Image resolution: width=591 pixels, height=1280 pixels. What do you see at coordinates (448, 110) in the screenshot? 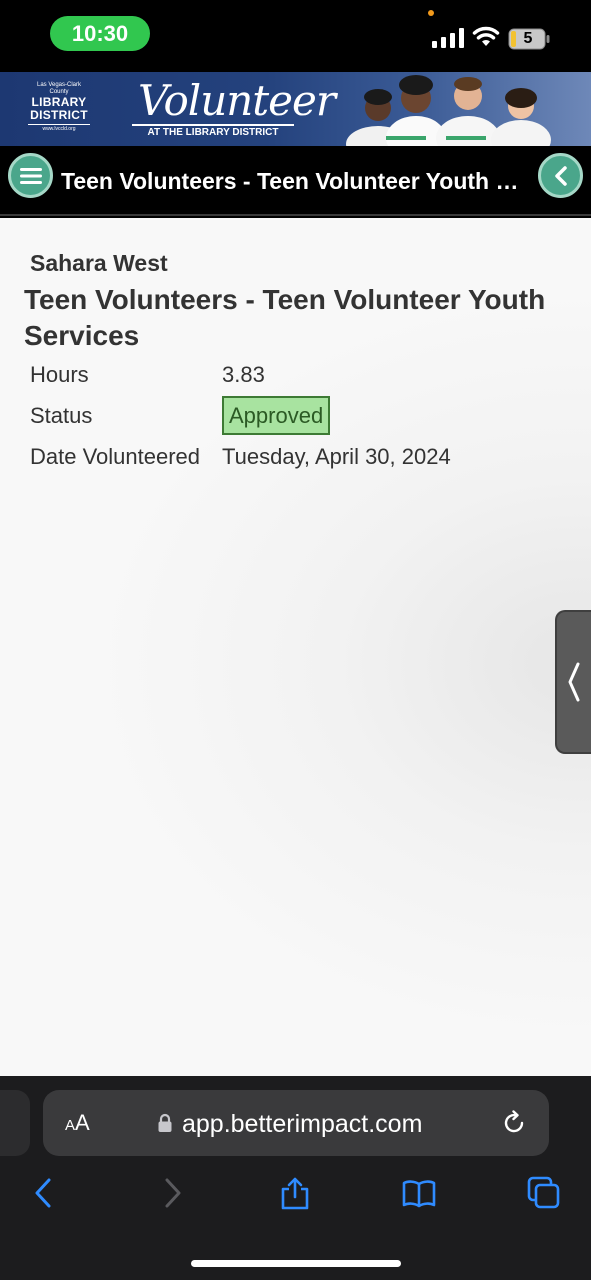
I see `volunteers-photo` at bounding box center [448, 110].